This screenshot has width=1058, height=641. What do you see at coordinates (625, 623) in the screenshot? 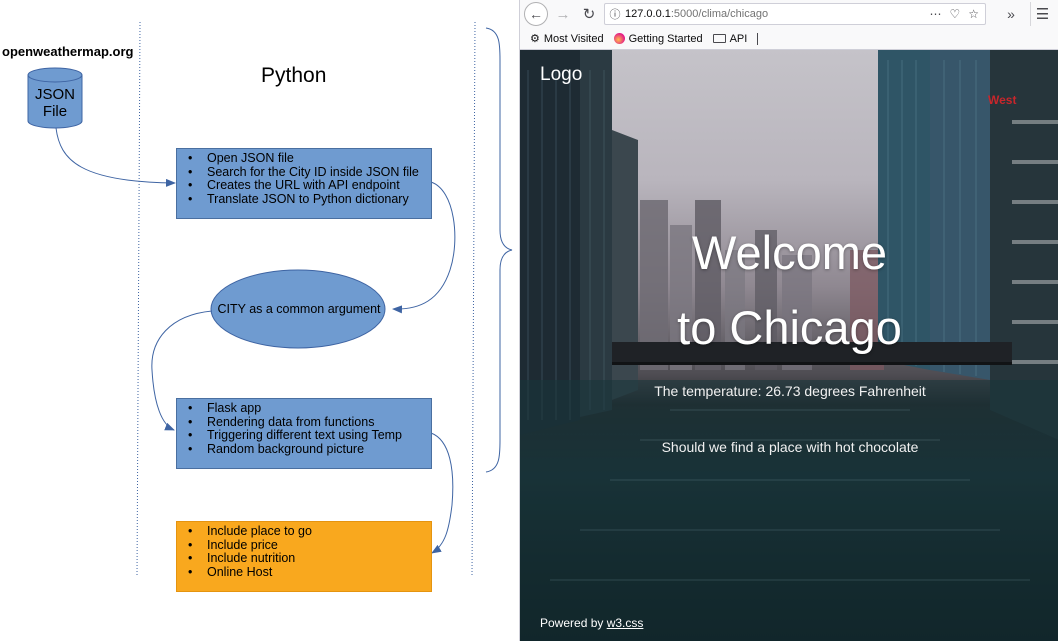
I see `w3css-link: w3.css` at bounding box center [625, 623].